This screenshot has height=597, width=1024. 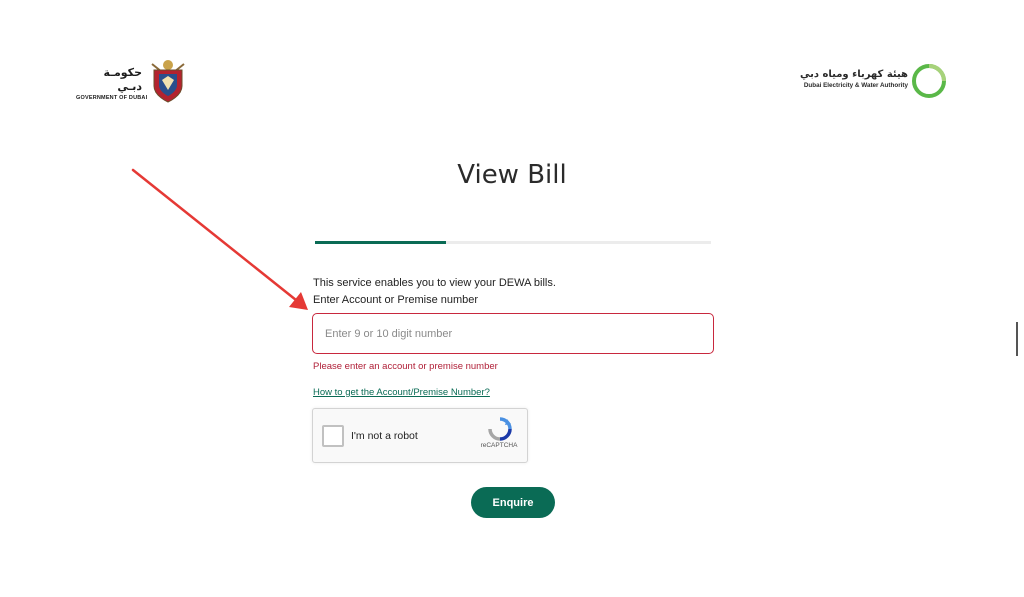 What do you see at coordinates (396, 300) in the screenshot?
I see `account-field-label: Enter Account or Premise number` at bounding box center [396, 300].